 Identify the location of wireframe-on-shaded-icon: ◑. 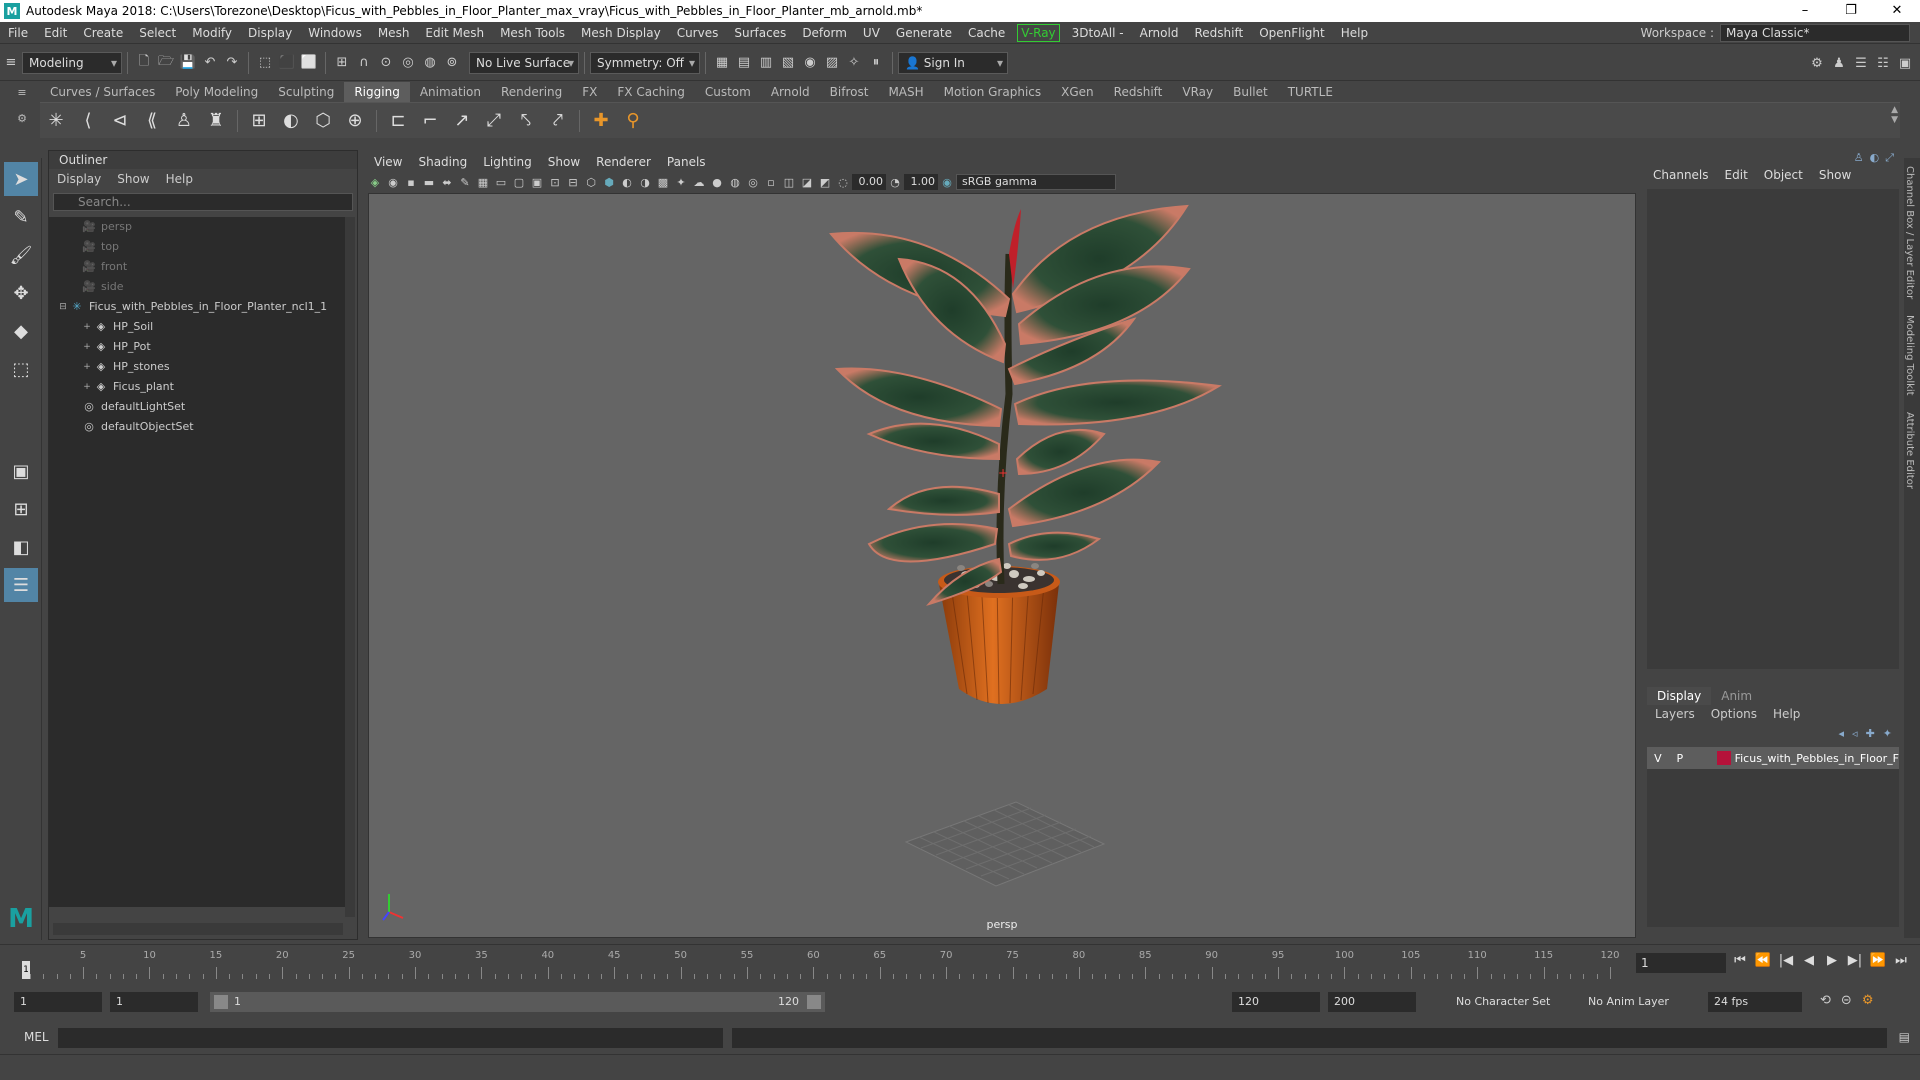
(645, 182).